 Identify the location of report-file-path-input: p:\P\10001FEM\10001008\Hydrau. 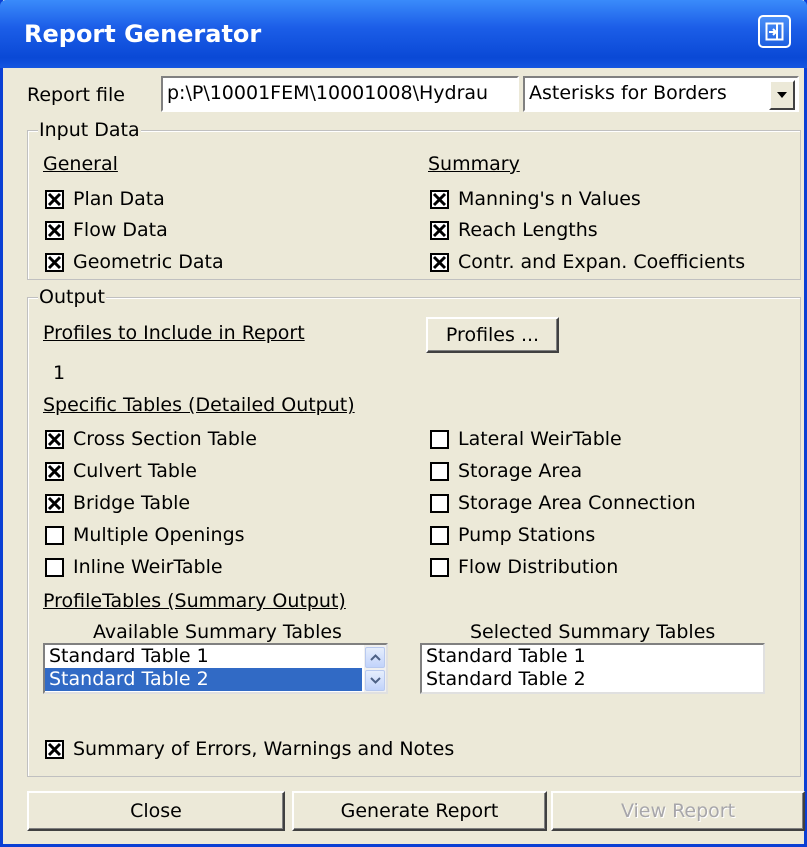
(340, 94).